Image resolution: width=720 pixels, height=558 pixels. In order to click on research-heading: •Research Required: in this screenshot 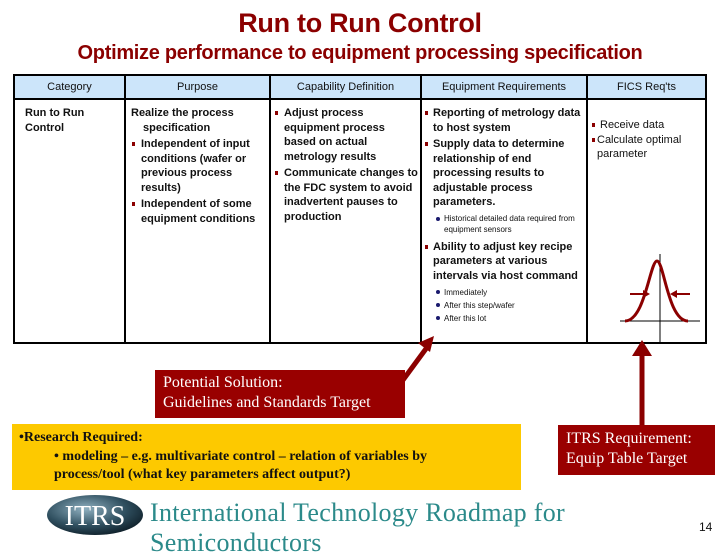, I will do `click(81, 437)`.